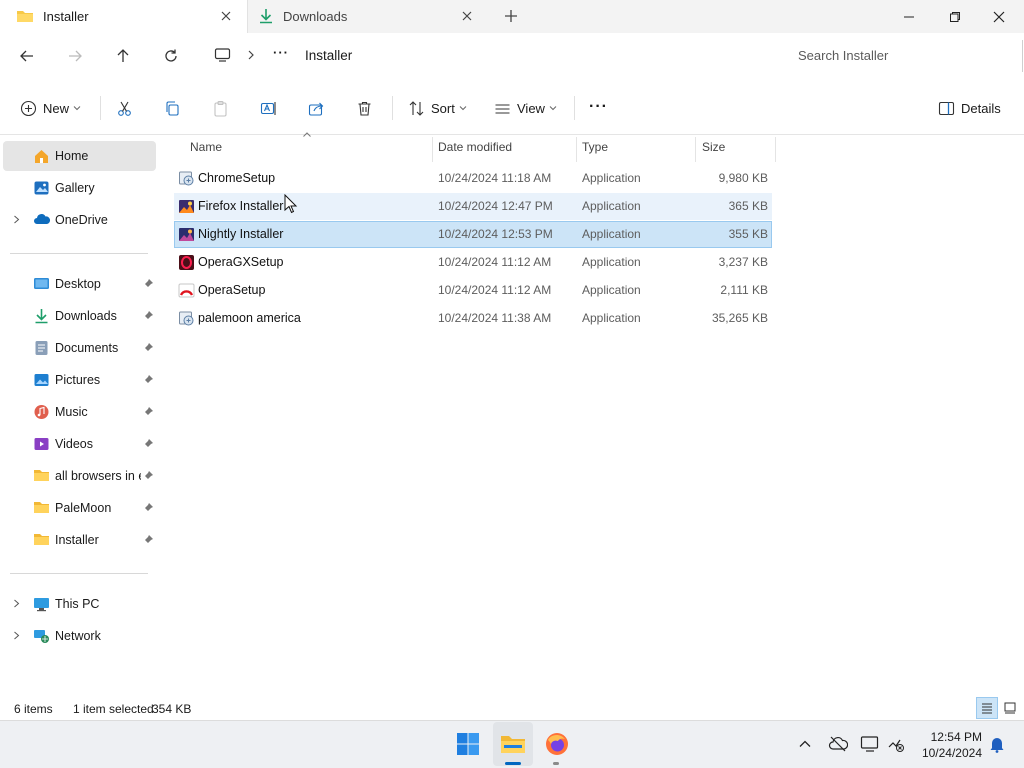 This screenshot has height=768, width=1024. I want to click on file-date: 10/24/2024 11:38 AM, so click(495, 318).